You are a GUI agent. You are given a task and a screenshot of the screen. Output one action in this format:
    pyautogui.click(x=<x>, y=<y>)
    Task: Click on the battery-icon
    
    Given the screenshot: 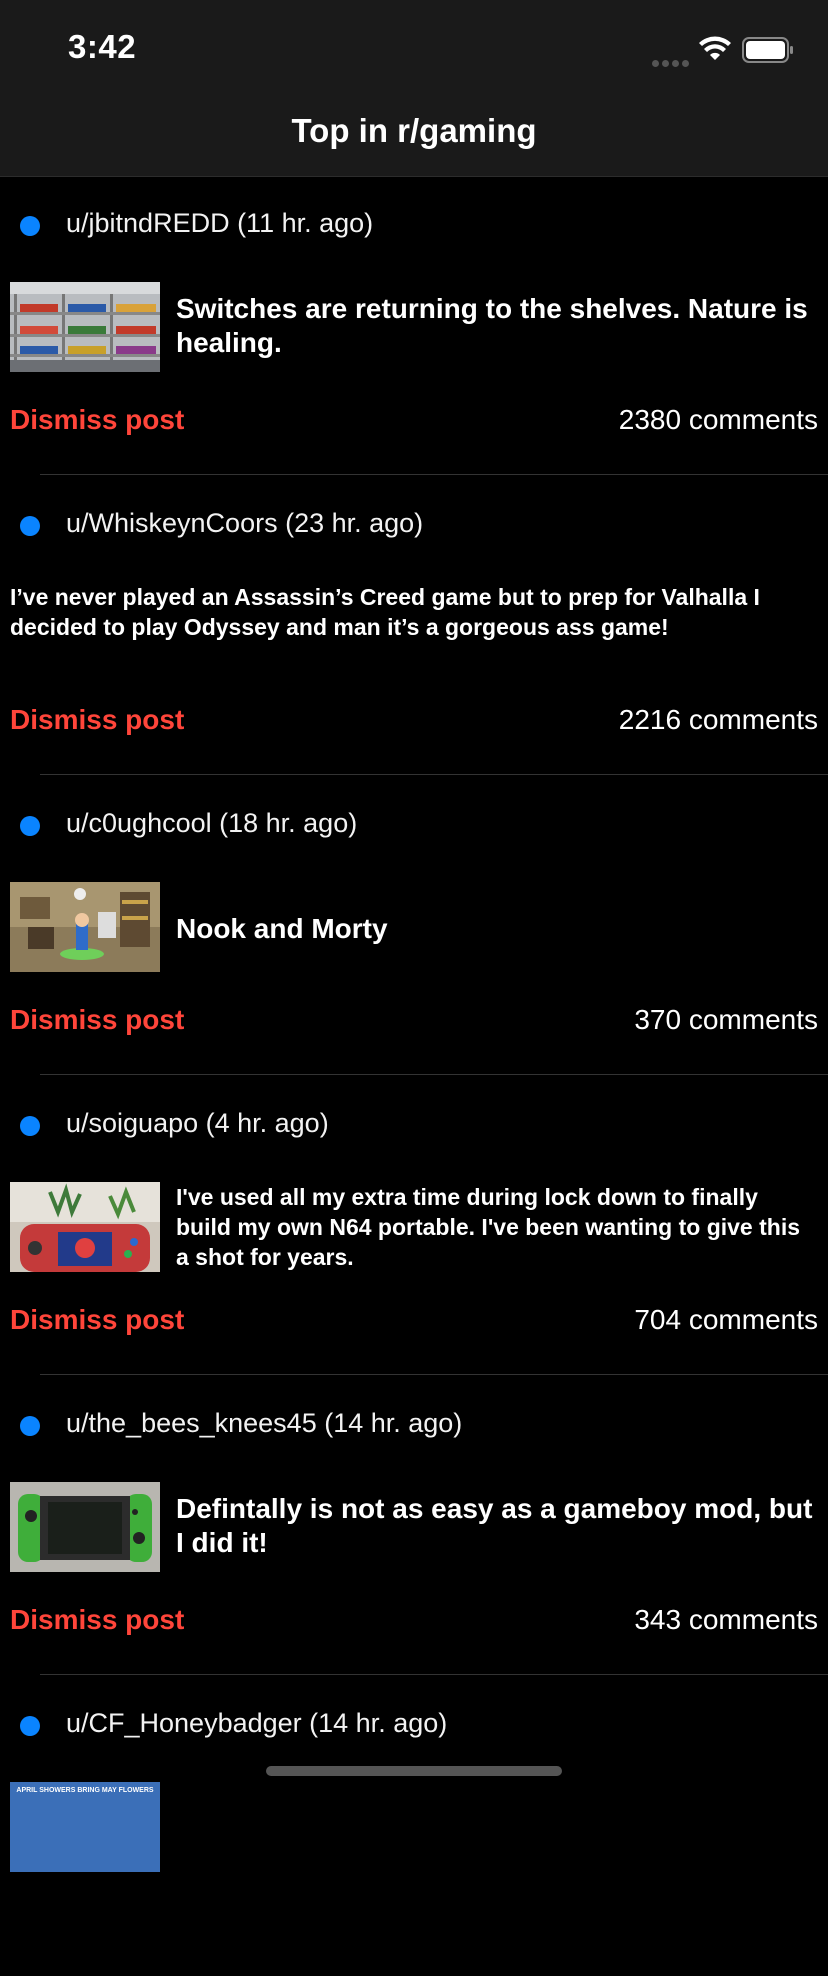 What is the action you would take?
    pyautogui.click(x=767, y=50)
    